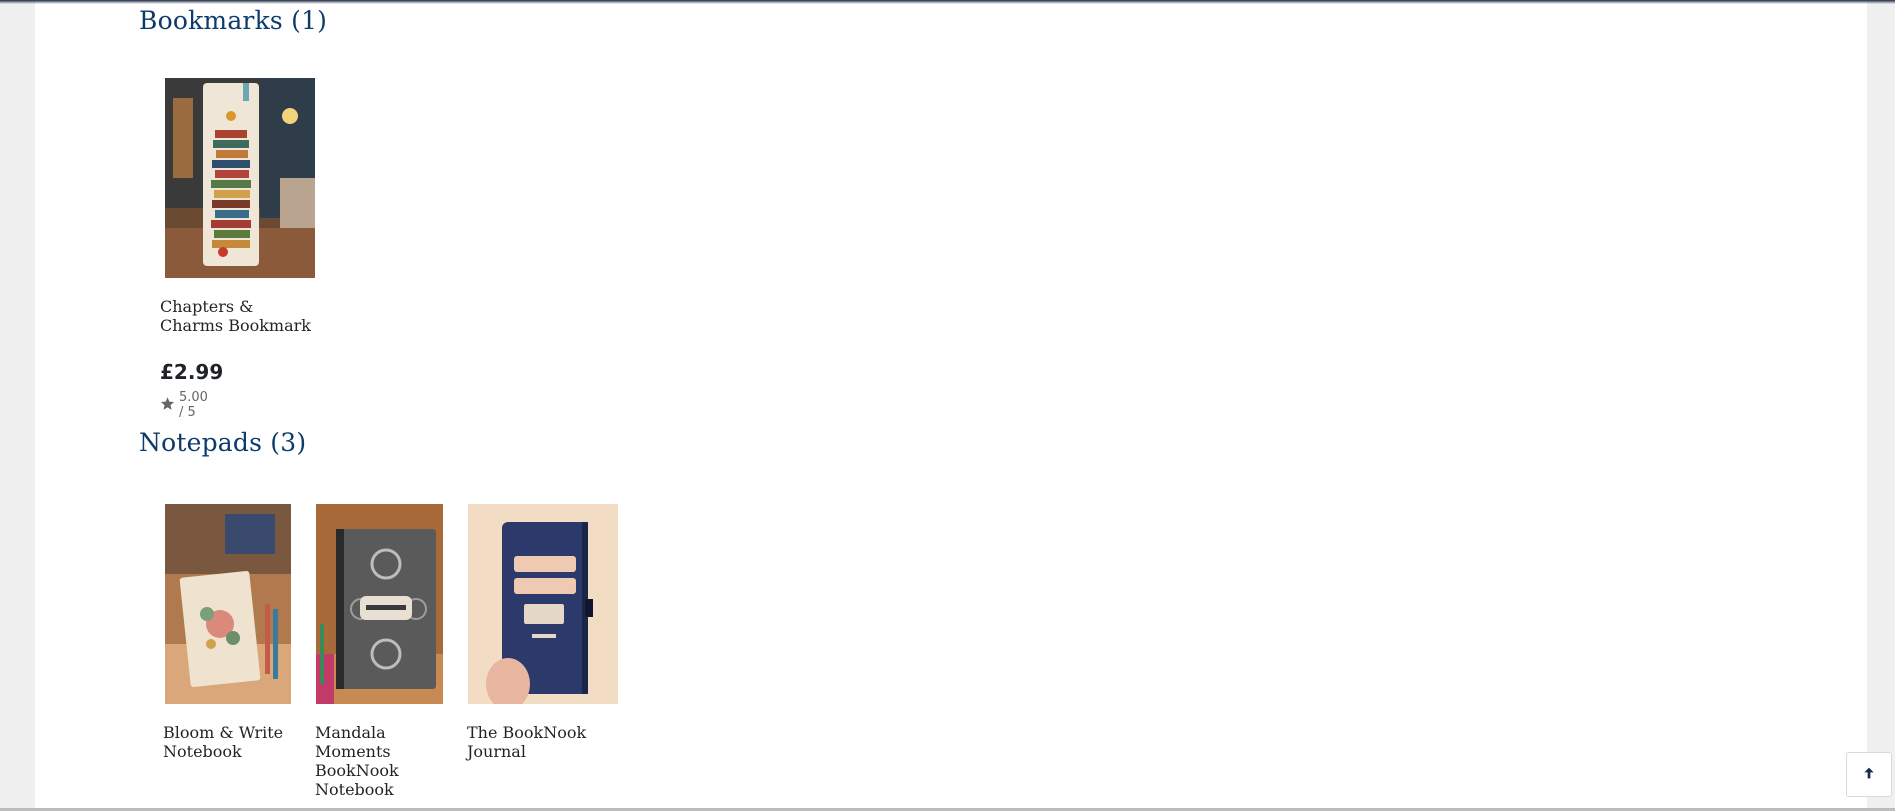 The width and height of the screenshot is (1895, 811). What do you see at coordinates (233, 20) in the screenshot?
I see `section-title-bookmarks: Bookmarks (1)` at bounding box center [233, 20].